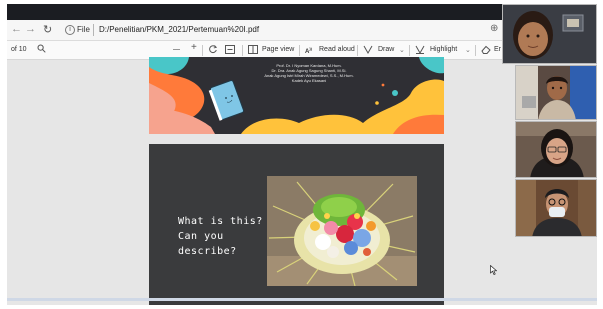 The width and height of the screenshot is (603, 309). Describe the element at coordinates (176, 49) in the screenshot. I see `zoom-out-button: —` at that location.